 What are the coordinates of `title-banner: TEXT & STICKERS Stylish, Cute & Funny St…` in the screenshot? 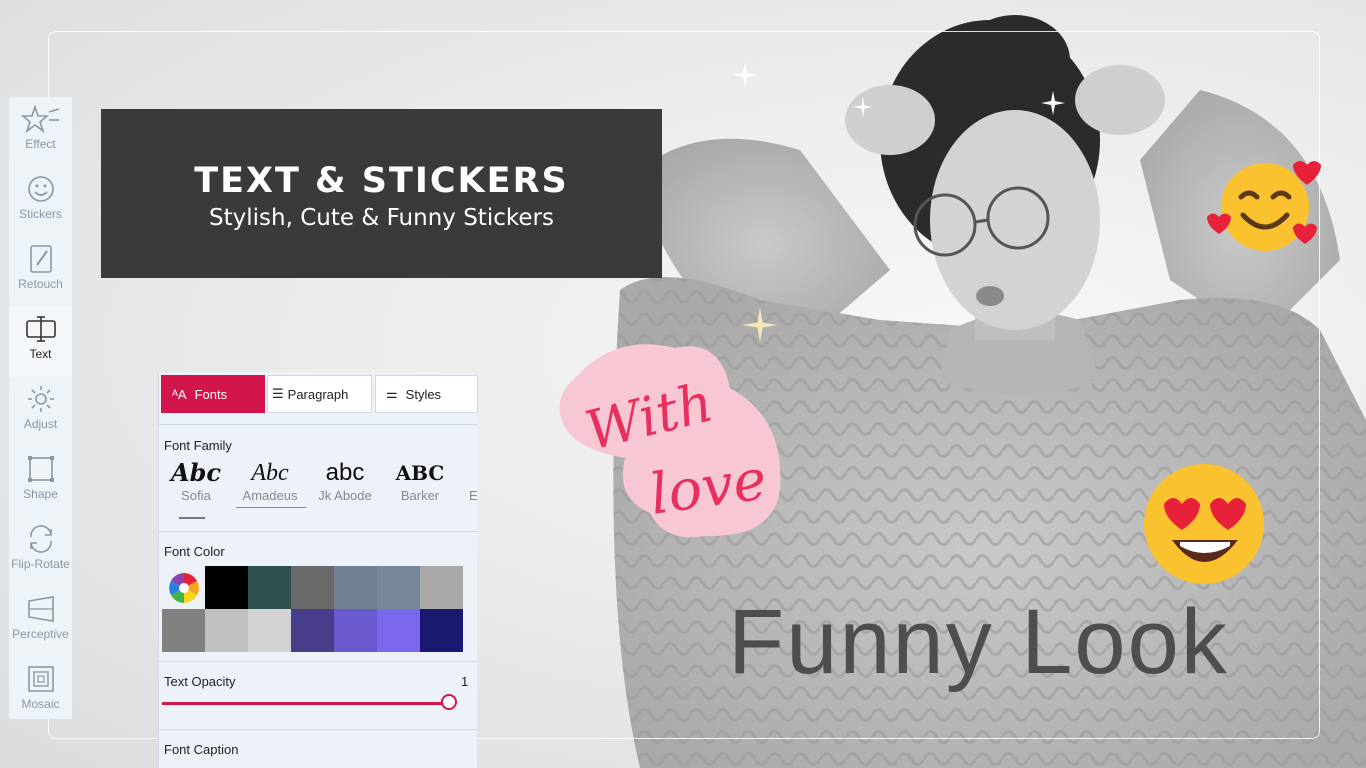 It's located at (381, 193).